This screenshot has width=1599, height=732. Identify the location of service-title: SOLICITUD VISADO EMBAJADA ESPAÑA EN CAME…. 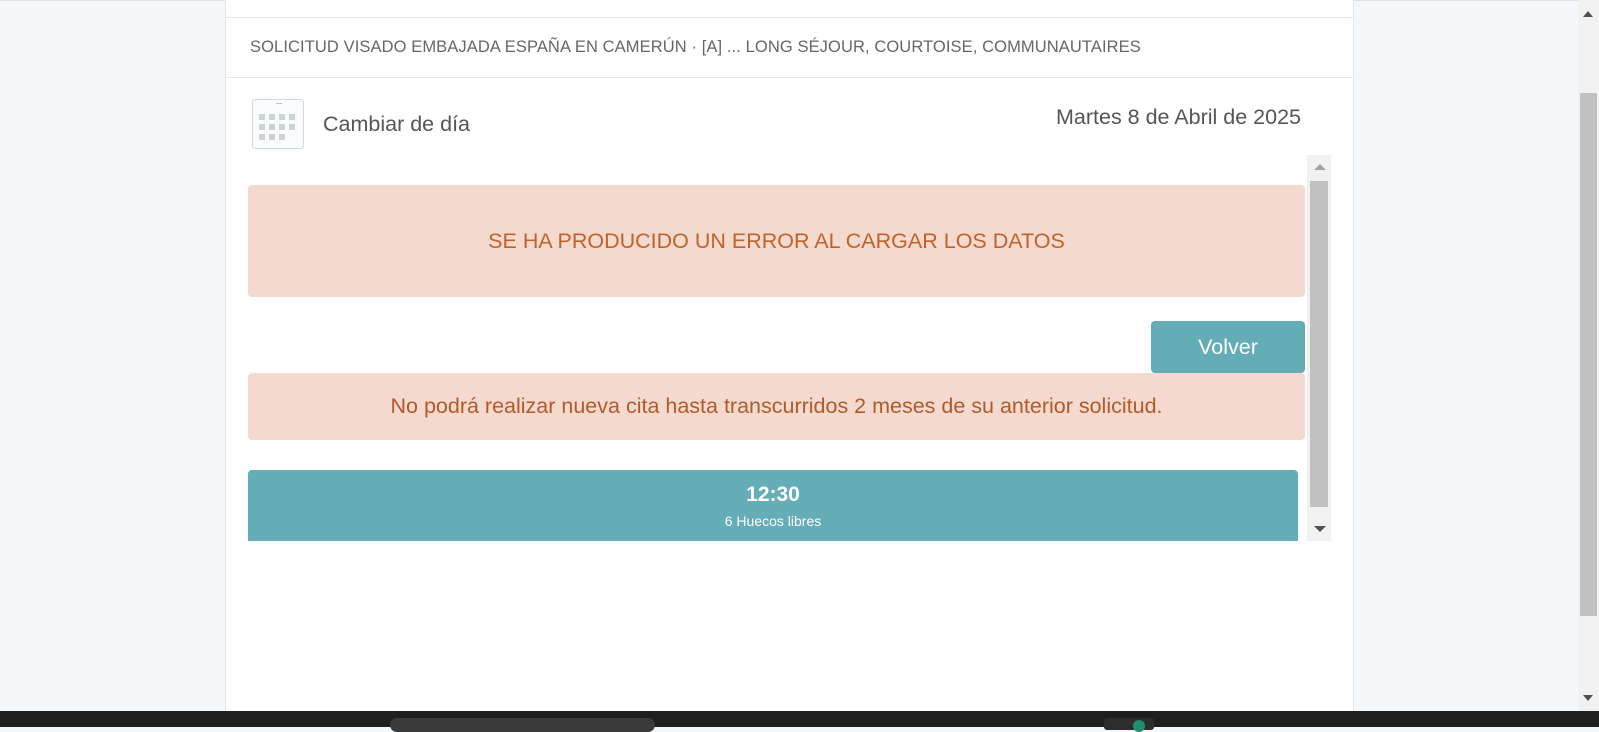
(695, 47).